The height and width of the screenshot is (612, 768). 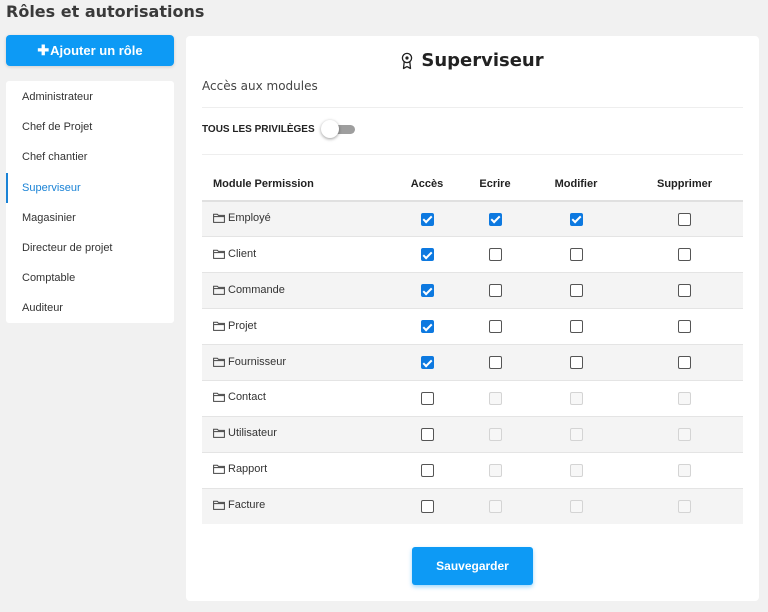 I want to click on save-button: Sauvegarder, so click(x=472, y=566).